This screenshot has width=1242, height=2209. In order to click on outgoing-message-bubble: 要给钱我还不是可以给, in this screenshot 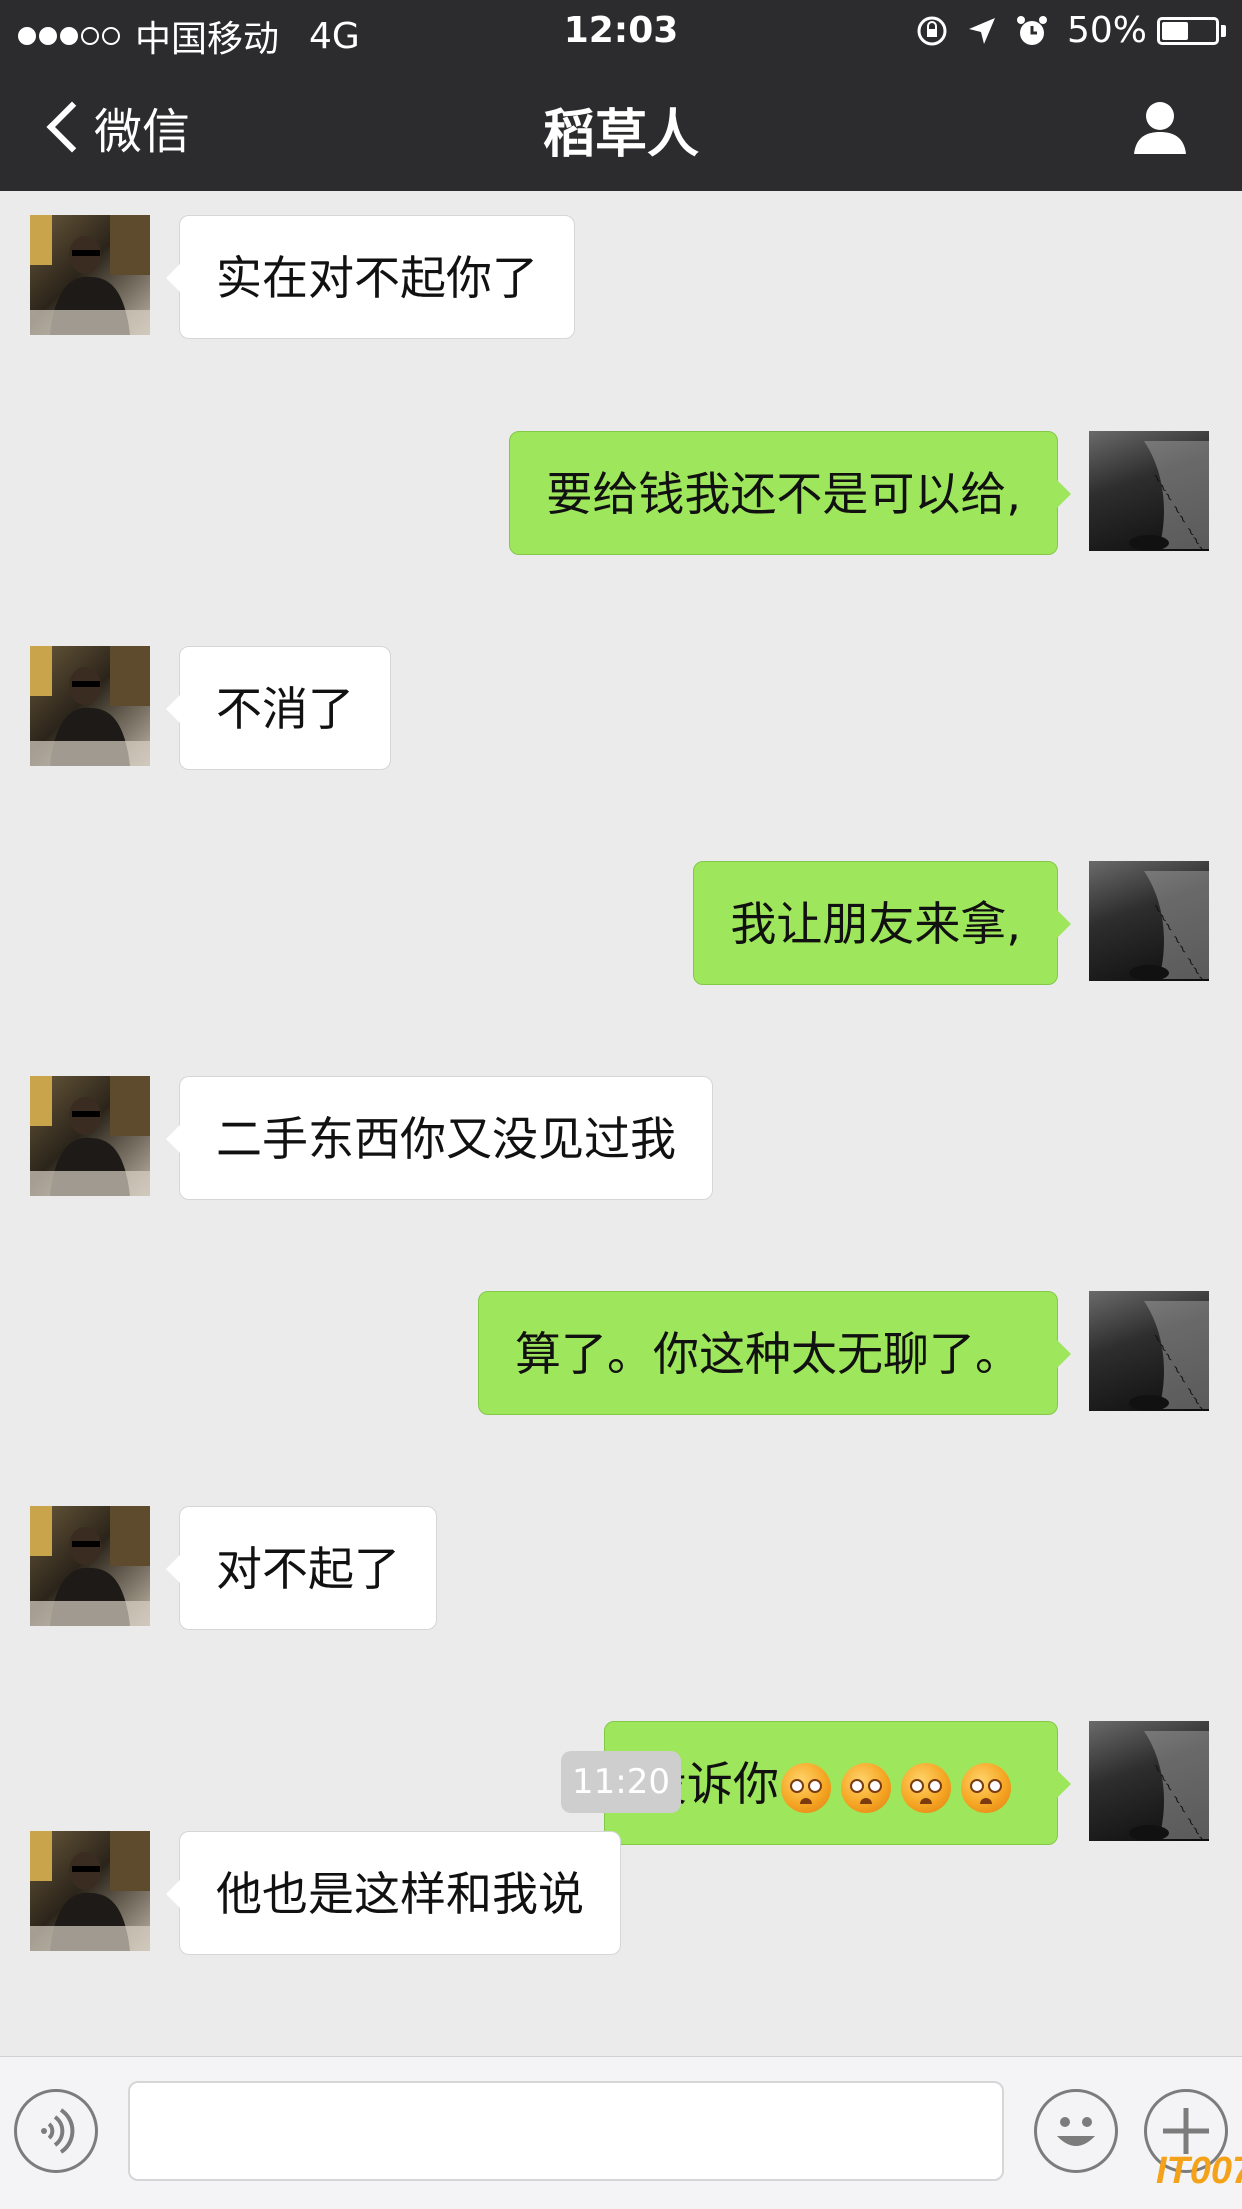, I will do `click(790, 493)`.